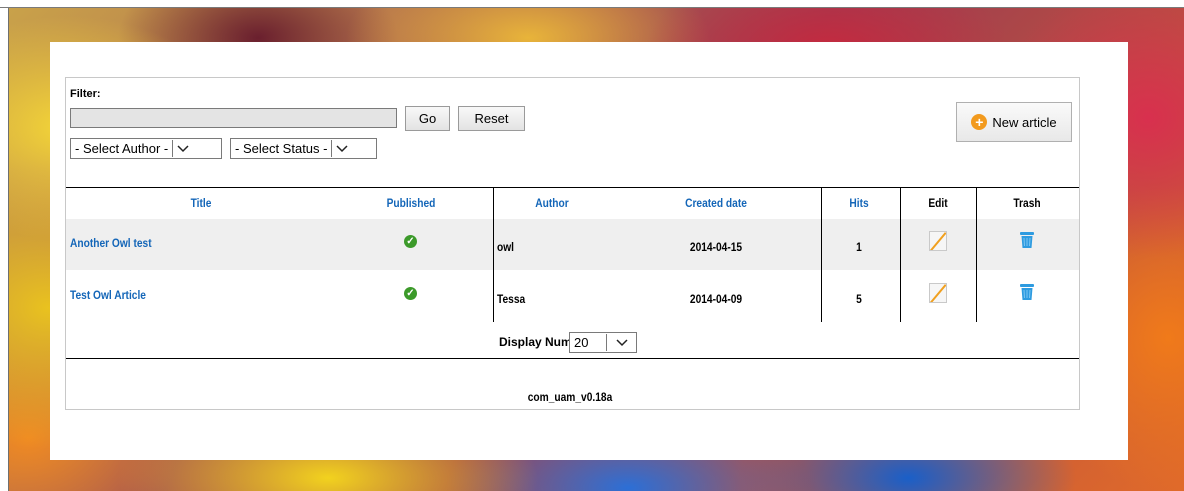 This screenshot has height=491, width=1184. I want to click on display-num-value: 20, so click(581, 342).